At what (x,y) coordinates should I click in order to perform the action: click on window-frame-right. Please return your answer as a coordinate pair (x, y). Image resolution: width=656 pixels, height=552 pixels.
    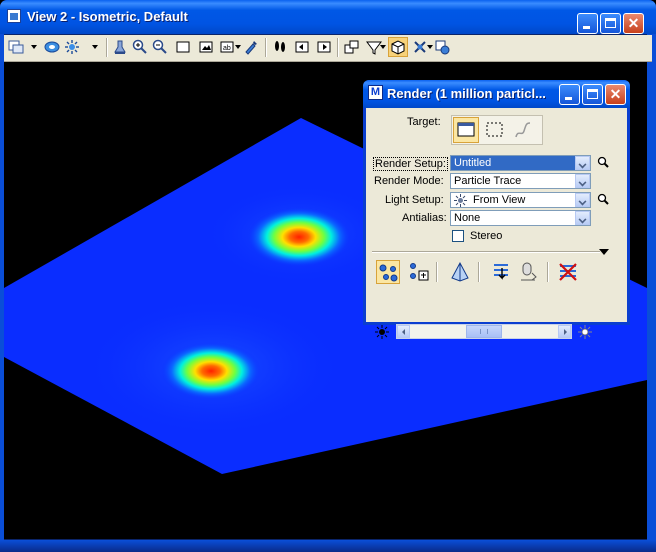
    Looking at the image, I should click on (651, 287).